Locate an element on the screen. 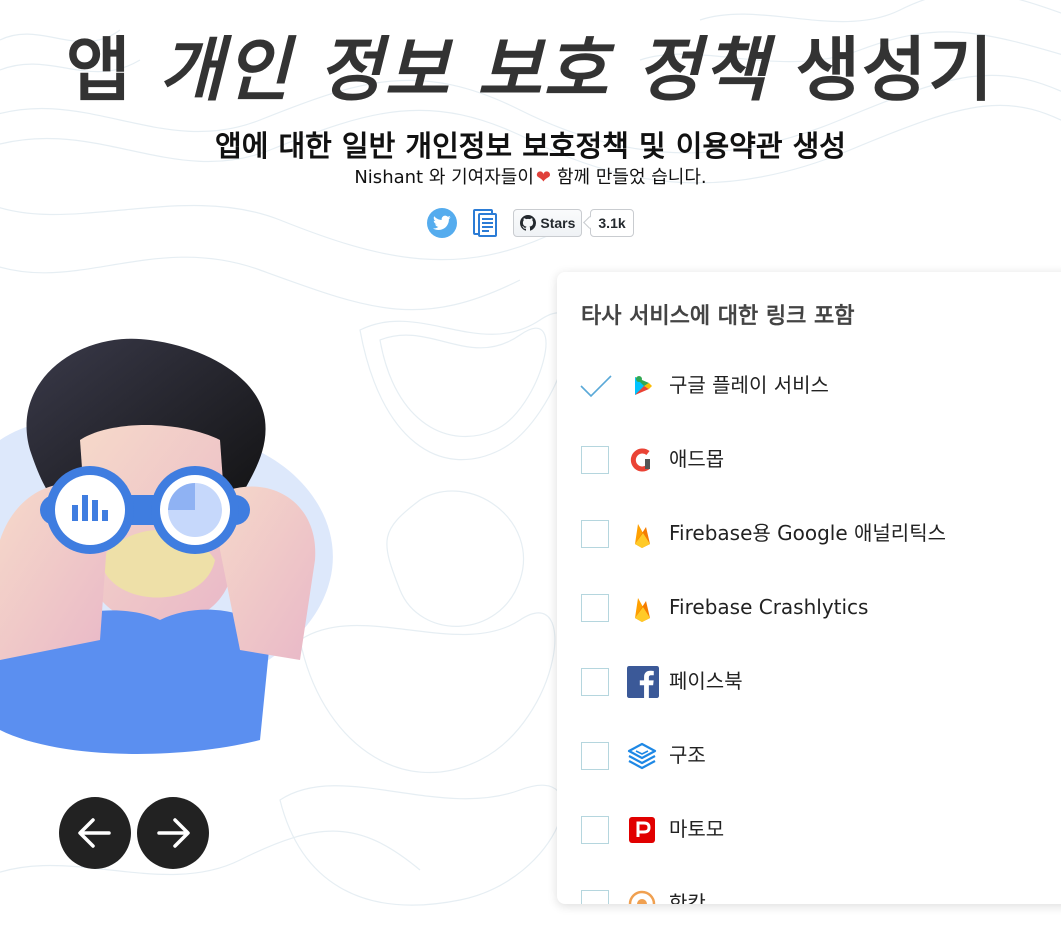 The height and width of the screenshot is (935, 1061). admob-icon is located at coordinates (640, 460).